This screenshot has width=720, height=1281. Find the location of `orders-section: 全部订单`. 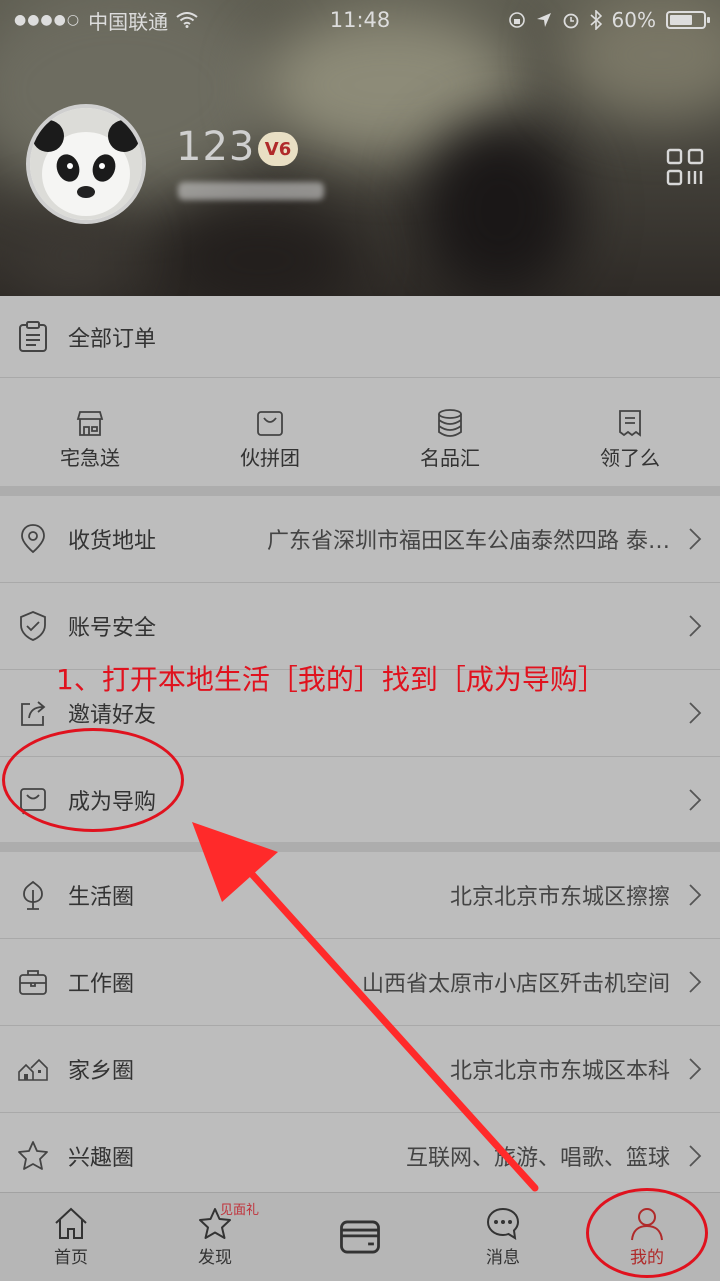

orders-section: 全部订单 is located at coordinates (360, 337).